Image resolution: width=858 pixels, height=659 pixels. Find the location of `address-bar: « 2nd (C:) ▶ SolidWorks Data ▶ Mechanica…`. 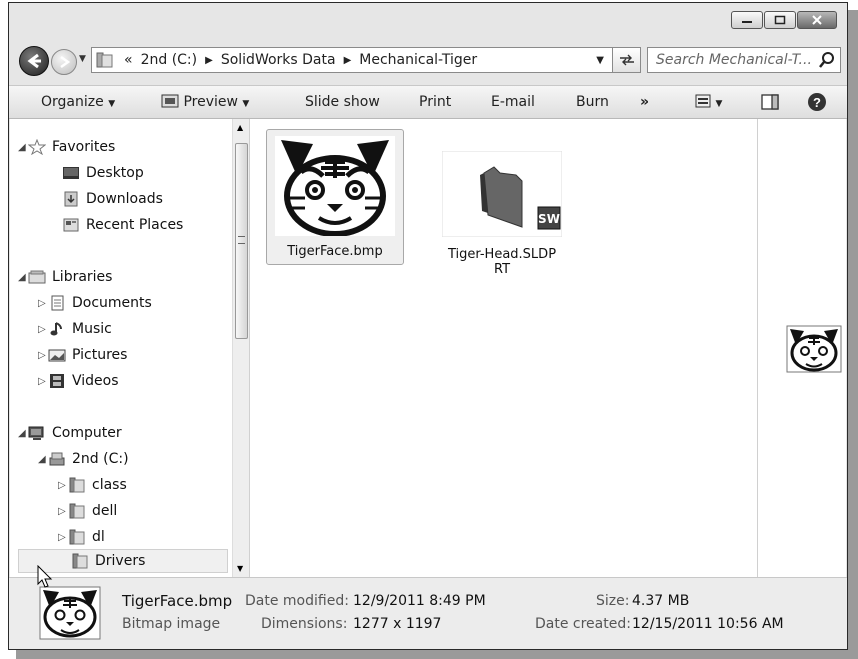

address-bar: « 2nd (C:) ▶ SolidWorks Data ▶ Mechanica… is located at coordinates (352, 60).